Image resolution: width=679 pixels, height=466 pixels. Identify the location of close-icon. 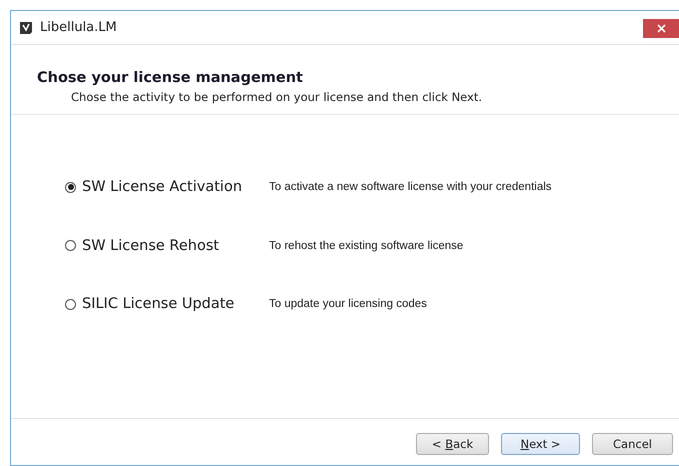
(661, 28).